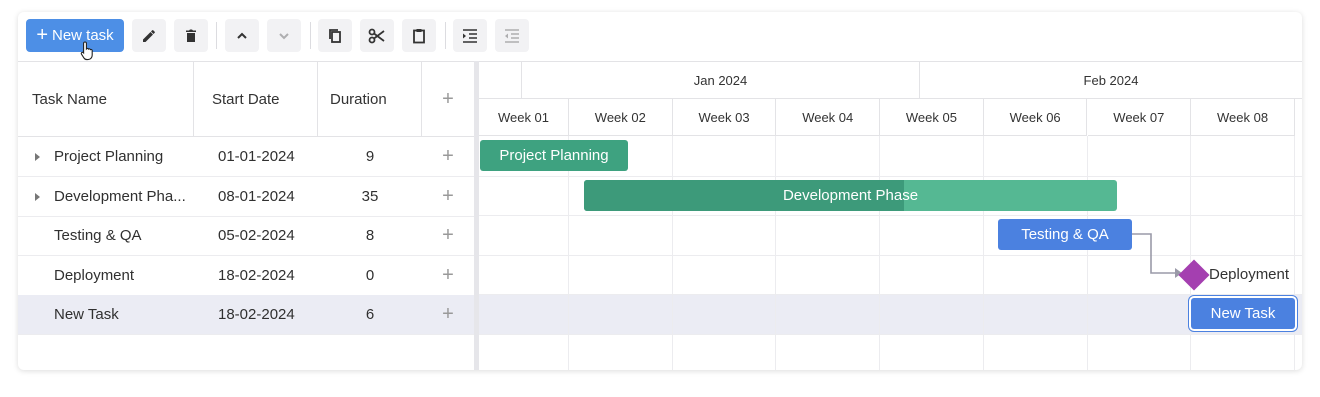 The width and height of the screenshot is (1320, 397). What do you see at coordinates (94, 275) in the screenshot?
I see `task-name-cell: Deployment` at bounding box center [94, 275].